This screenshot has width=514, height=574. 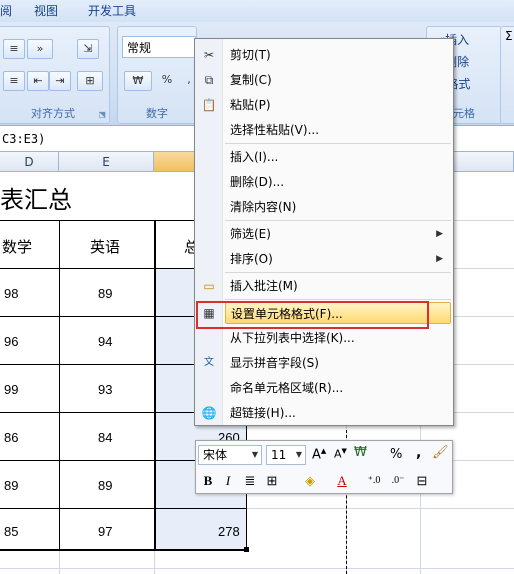 What do you see at coordinates (338, 55) in the screenshot?
I see `menu-item-cut: 剪切(T)` at bounding box center [338, 55].